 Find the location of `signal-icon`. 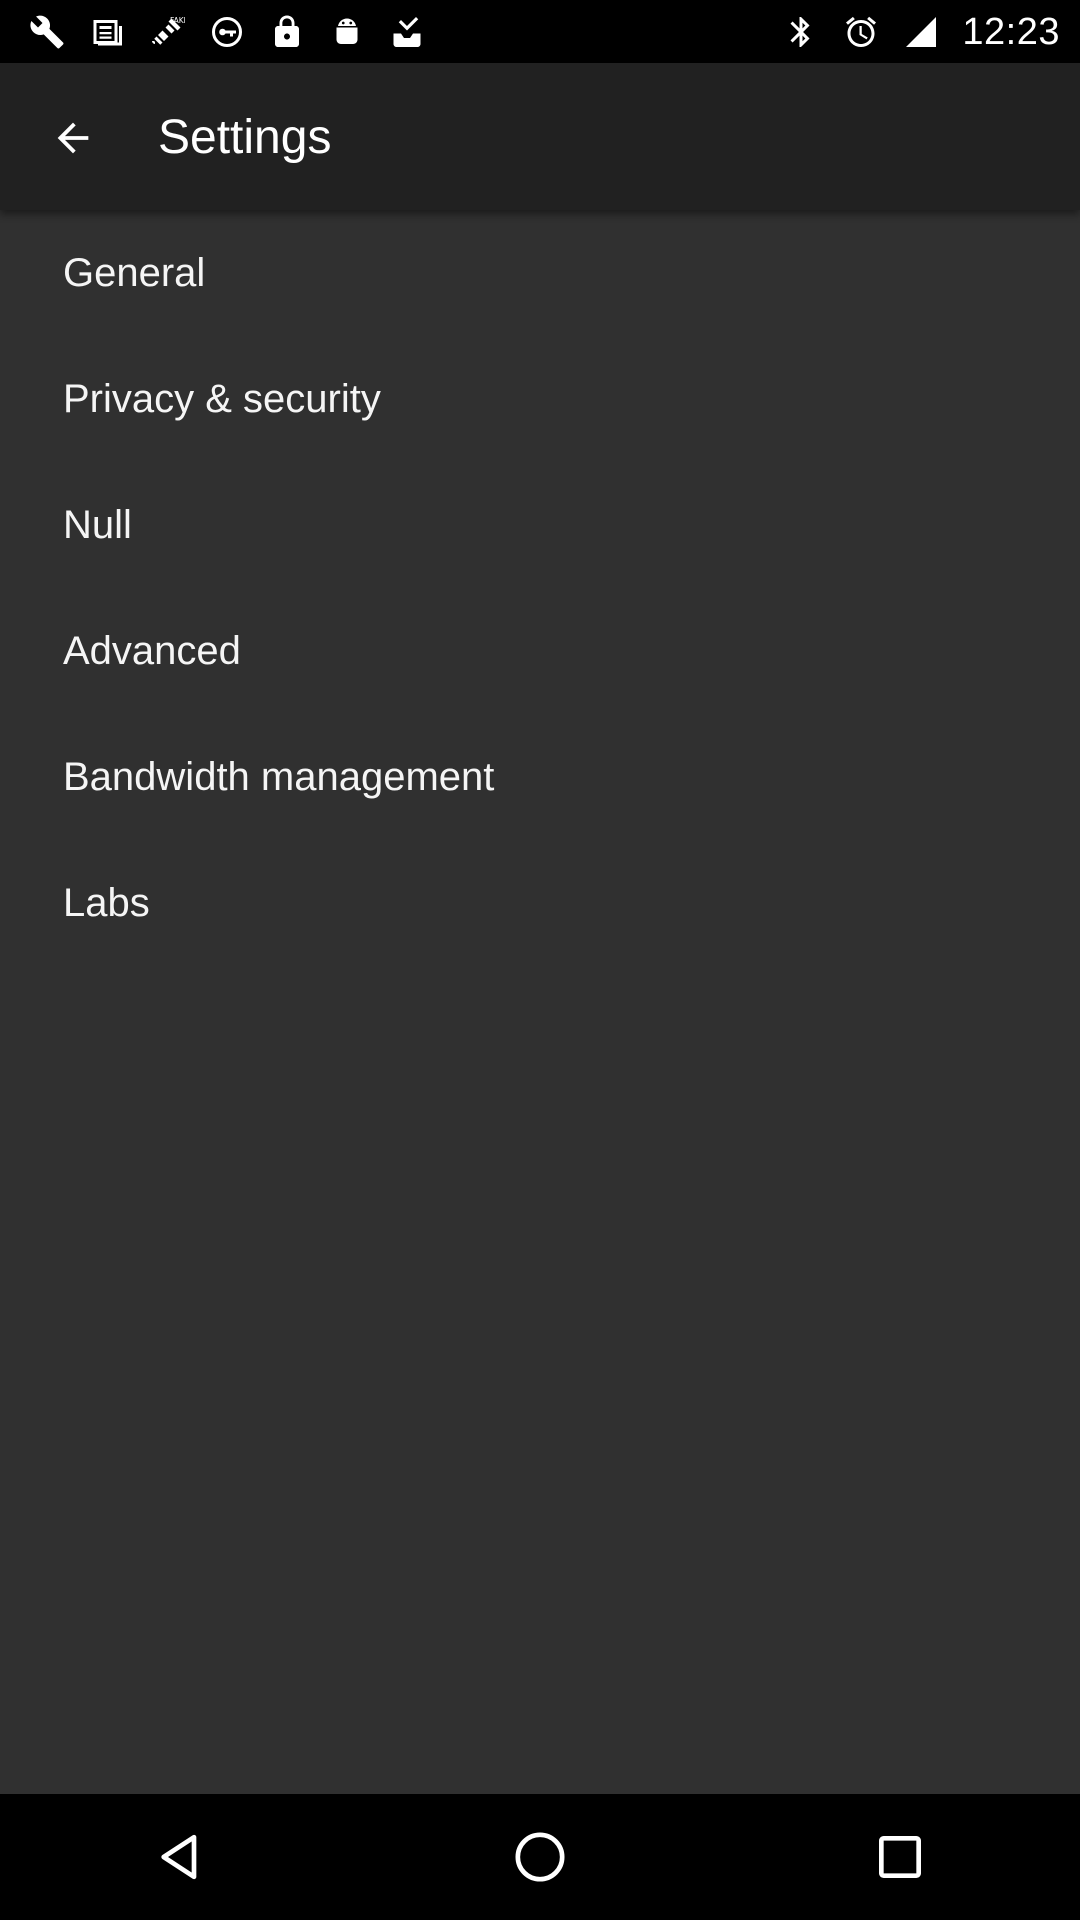

signal-icon is located at coordinates (921, 32).